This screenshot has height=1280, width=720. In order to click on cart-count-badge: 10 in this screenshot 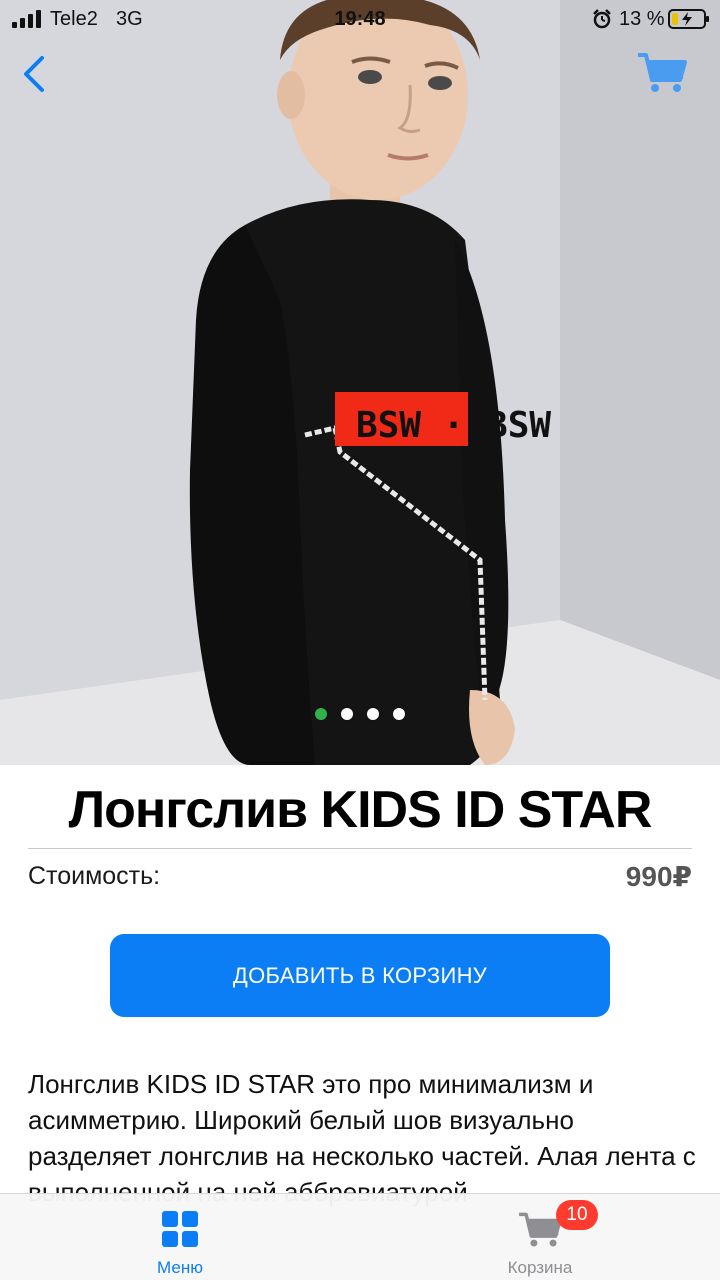, I will do `click(577, 1215)`.